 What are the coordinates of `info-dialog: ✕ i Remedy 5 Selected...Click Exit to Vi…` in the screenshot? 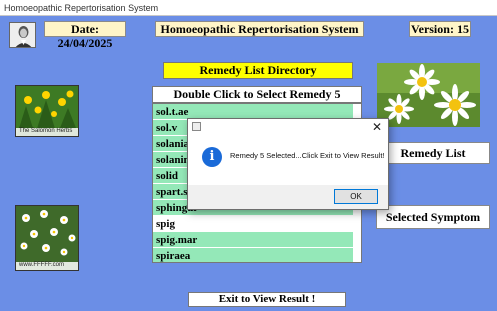 It's located at (288, 164).